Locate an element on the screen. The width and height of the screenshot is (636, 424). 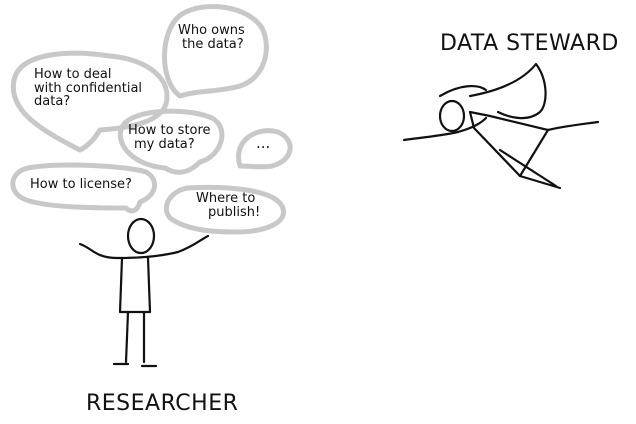
question-store: How to store my data? is located at coordinates (169, 137).